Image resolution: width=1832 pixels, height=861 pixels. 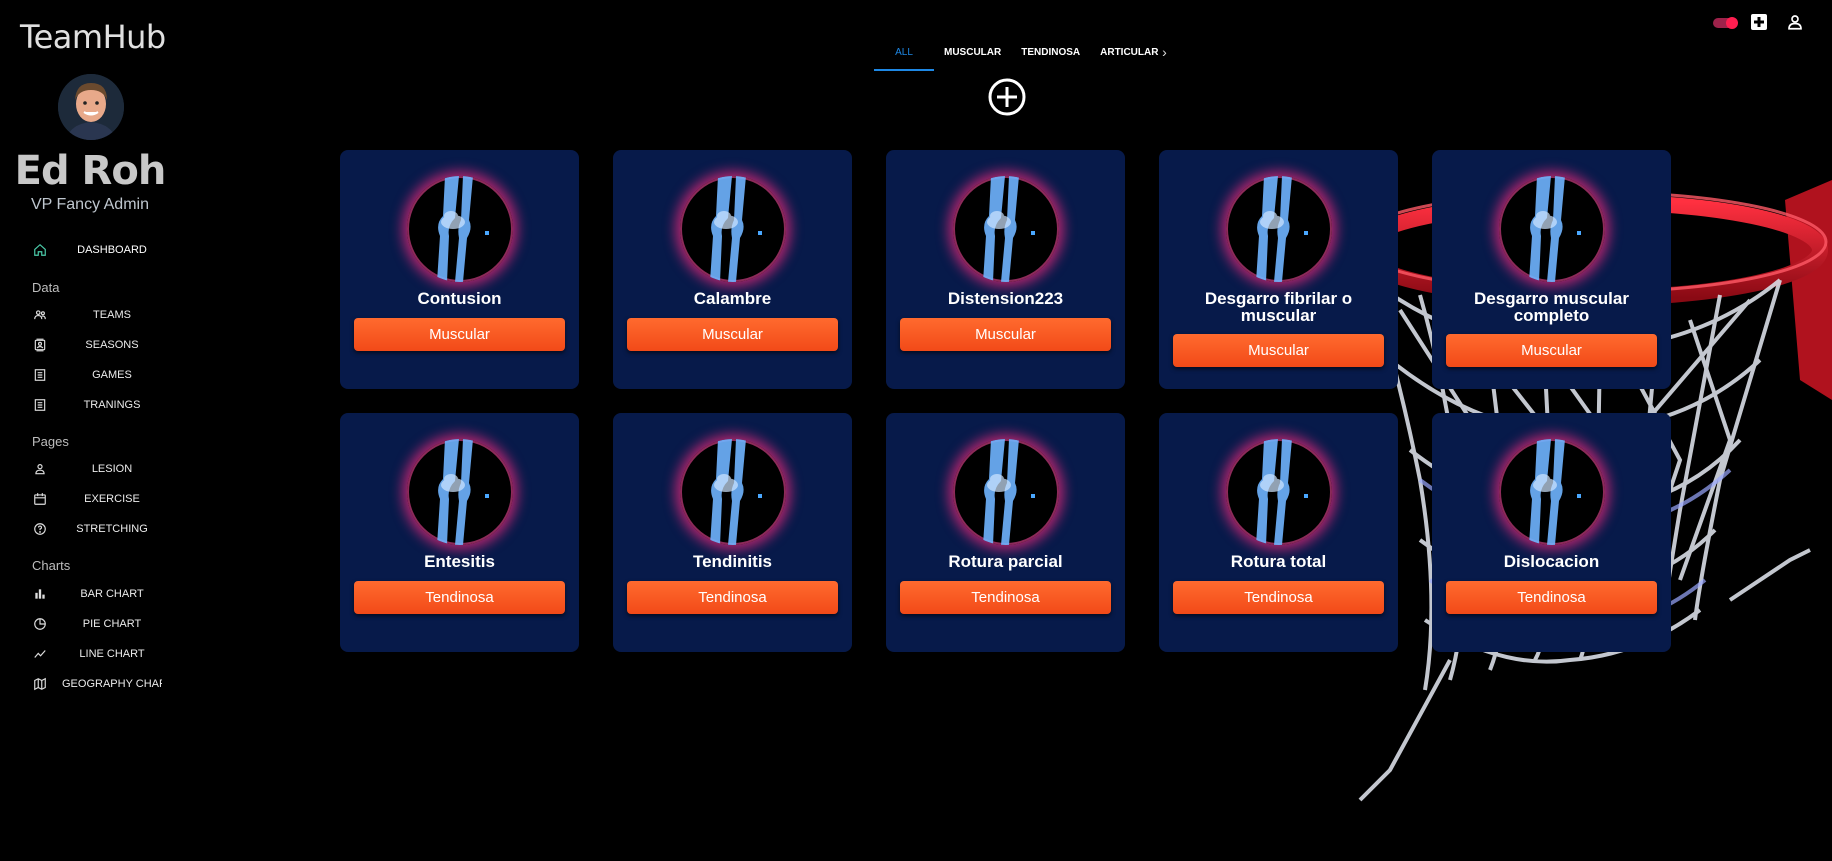 What do you see at coordinates (40, 499) in the screenshot?
I see `calendar-icon` at bounding box center [40, 499].